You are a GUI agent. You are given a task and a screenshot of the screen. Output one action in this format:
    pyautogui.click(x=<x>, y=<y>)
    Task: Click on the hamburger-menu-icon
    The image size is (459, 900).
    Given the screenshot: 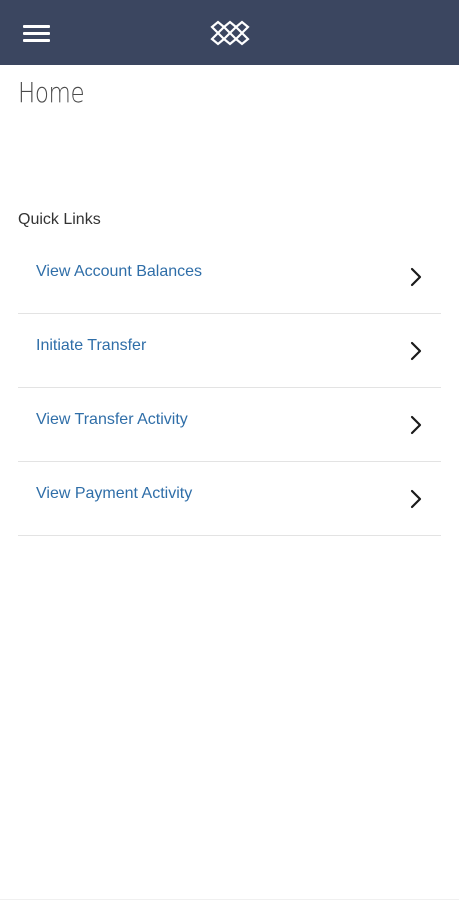 What is the action you would take?
    pyautogui.click(x=36, y=33)
    